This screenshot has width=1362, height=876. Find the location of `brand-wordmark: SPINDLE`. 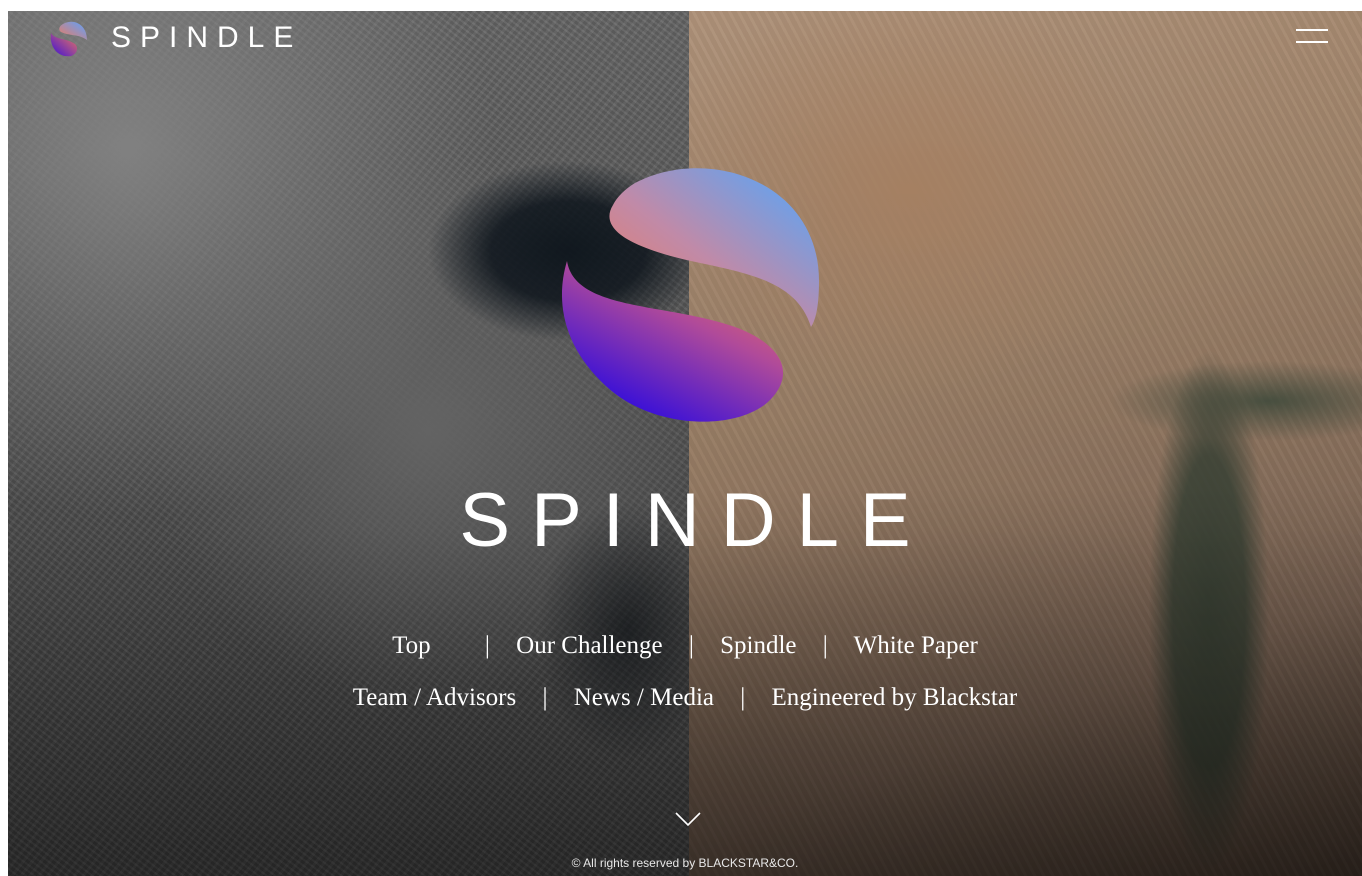

brand-wordmark: SPINDLE is located at coordinates (207, 37).